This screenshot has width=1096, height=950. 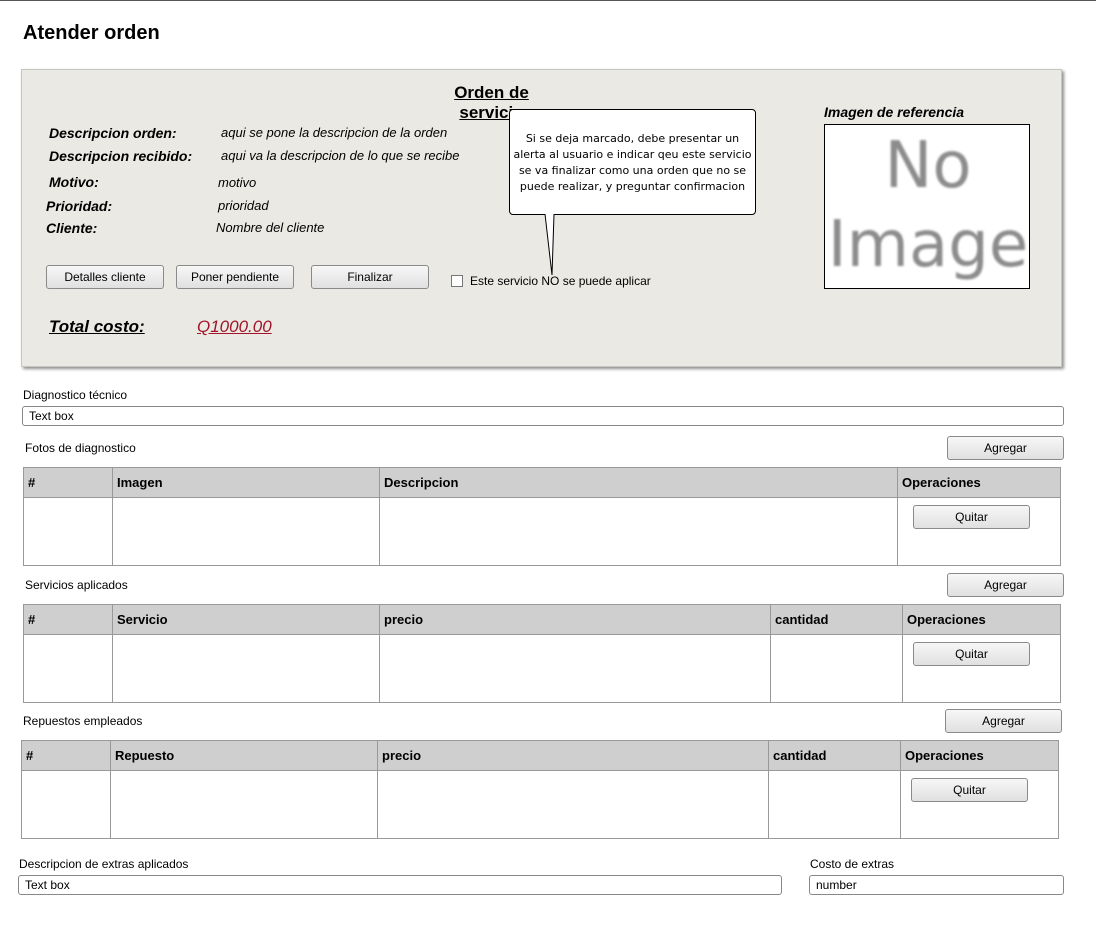 What do you see at coordinates (104, 864) in the screenshot?
I see `extras-description-label: Descripcion de extras aplicados` at bounding box center [104, 864].